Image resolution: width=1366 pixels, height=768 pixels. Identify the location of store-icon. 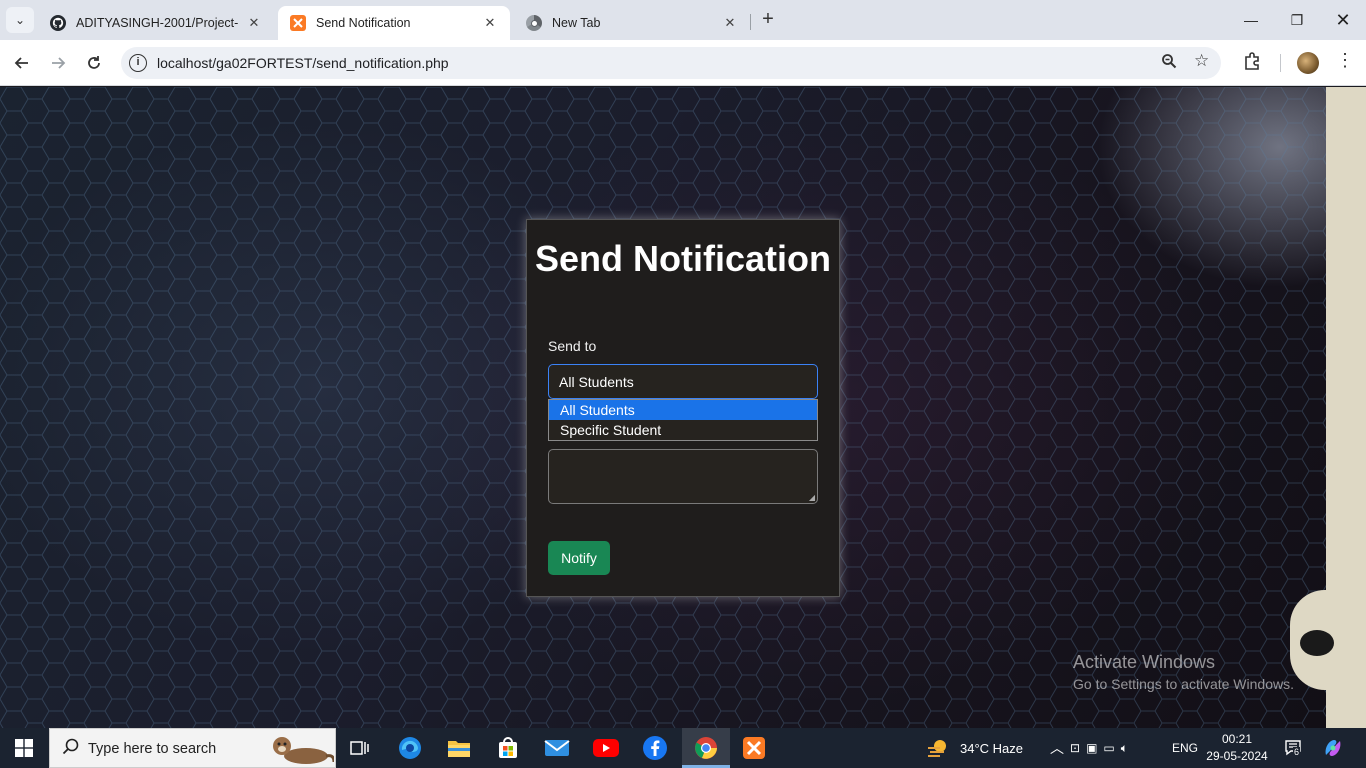
(508, 748).